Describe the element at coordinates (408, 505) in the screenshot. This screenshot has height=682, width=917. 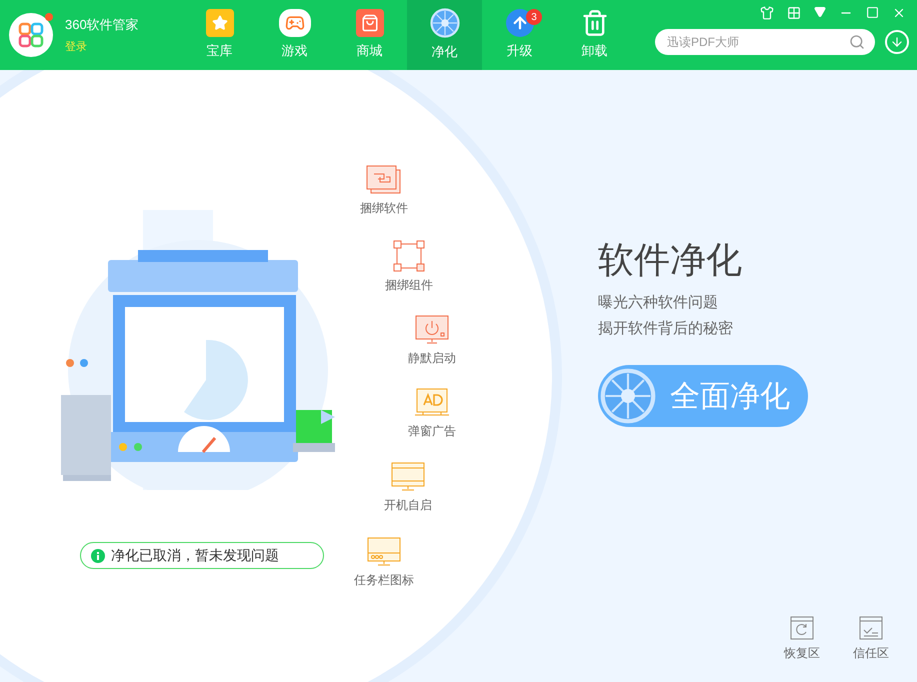
I see `issue-label: 开机自启` at that location.